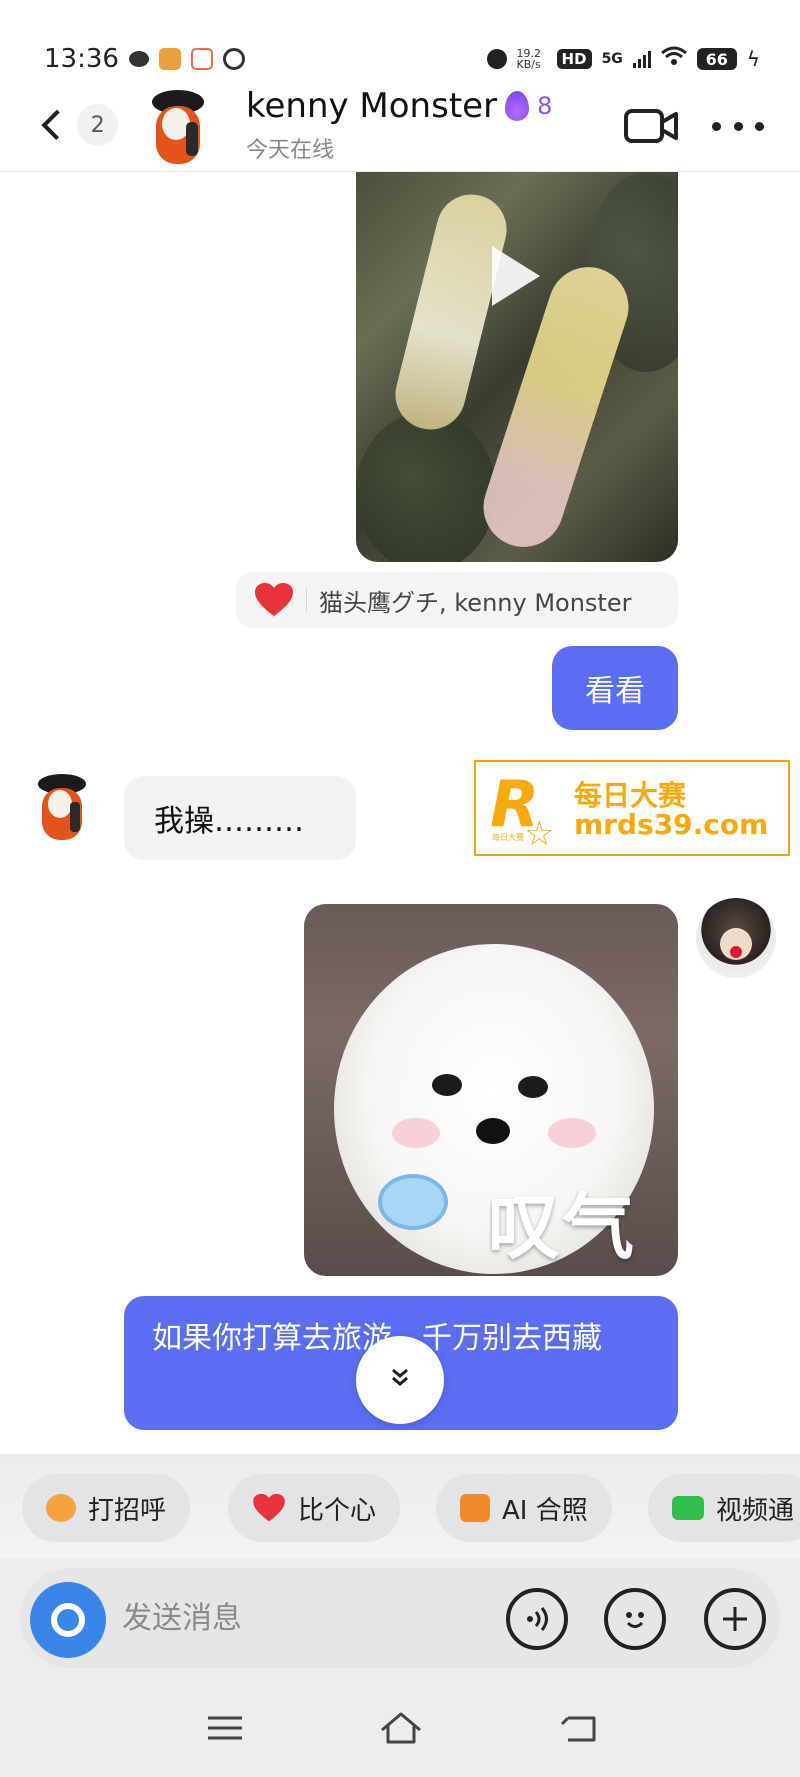 This screenshot has height=1777, width=800. Describe the element at coordinates (337, 1510) in the screenshot. I see `quick-action-label: 比个心` at that location.